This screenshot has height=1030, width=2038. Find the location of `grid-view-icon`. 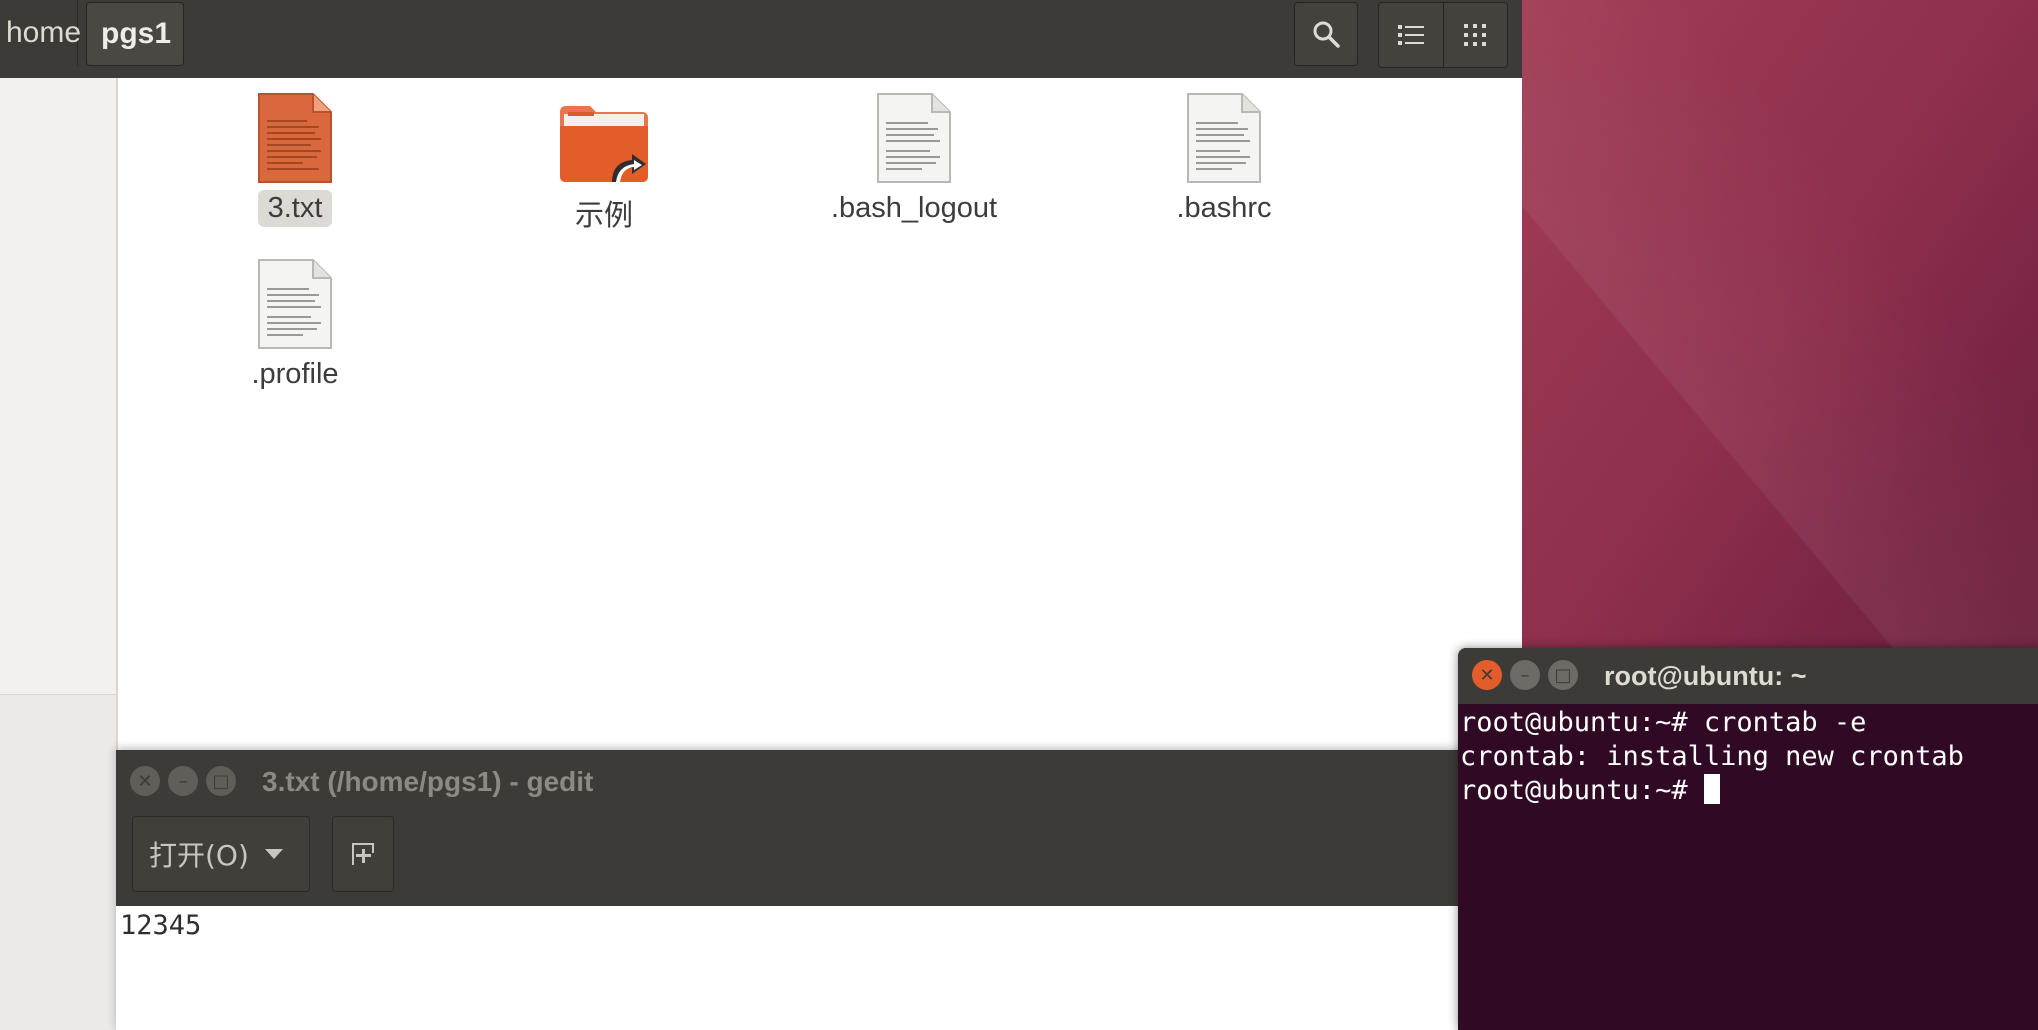

grid-view-icon is located at coordinates (1475, 35).